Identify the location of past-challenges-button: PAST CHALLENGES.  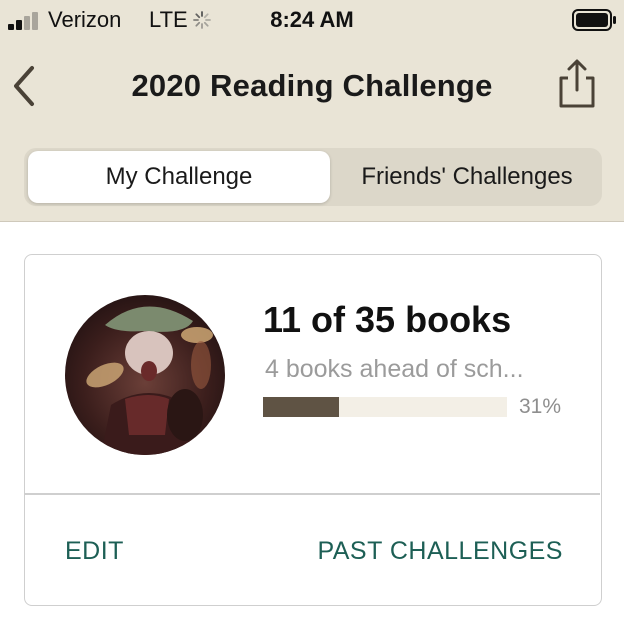
(440, 551).